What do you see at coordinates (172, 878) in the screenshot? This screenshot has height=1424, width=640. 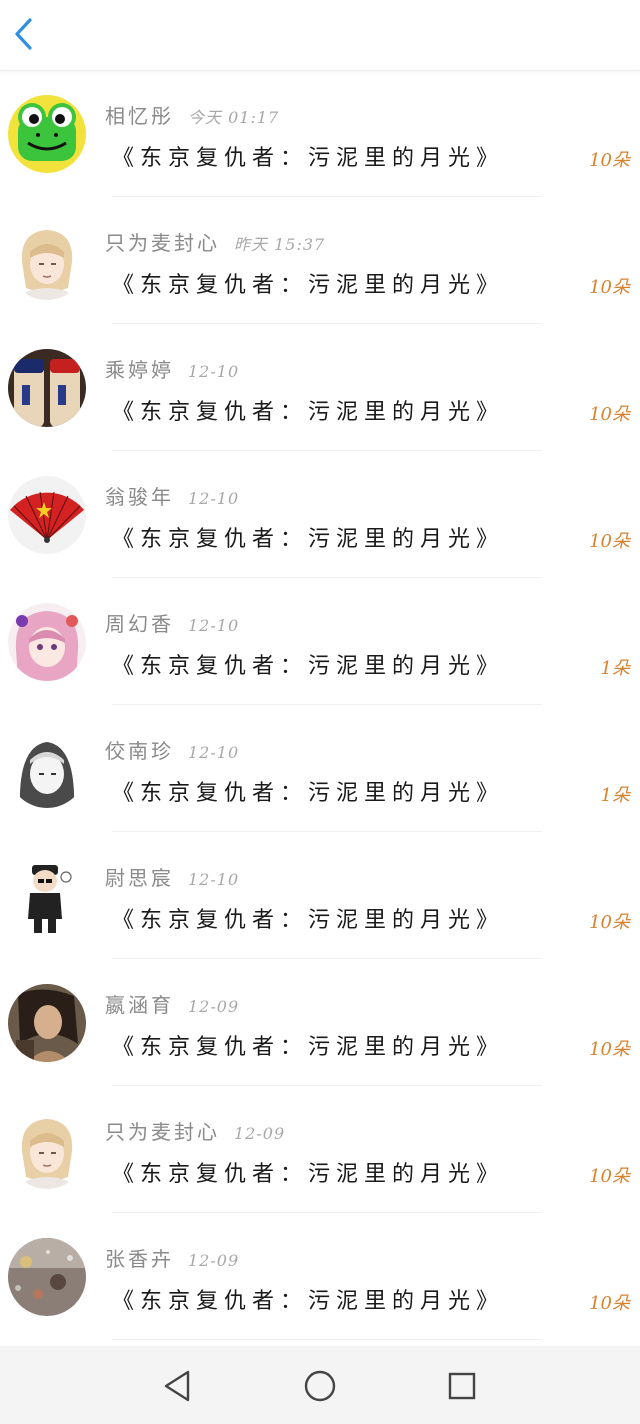 I see `user-name: 尉思宸 12-10` at bounding box center [172, 878].